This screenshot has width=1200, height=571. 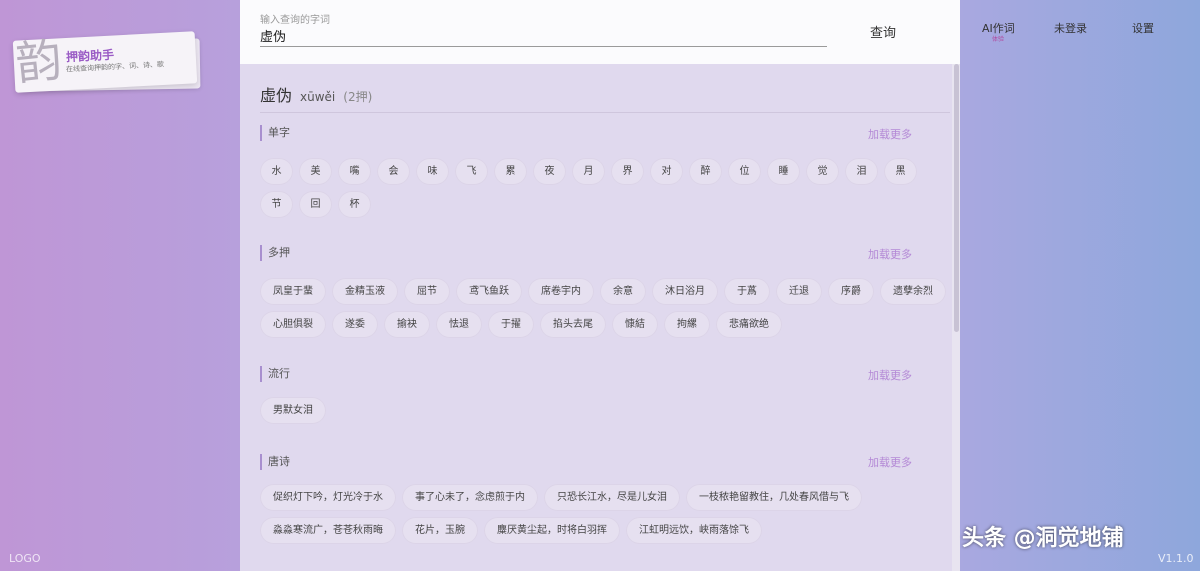 What do you see at coordinates (635, 324) in the screenshot?
I see `rhyme-chip: 慷結` at bounding box center [635, 324].